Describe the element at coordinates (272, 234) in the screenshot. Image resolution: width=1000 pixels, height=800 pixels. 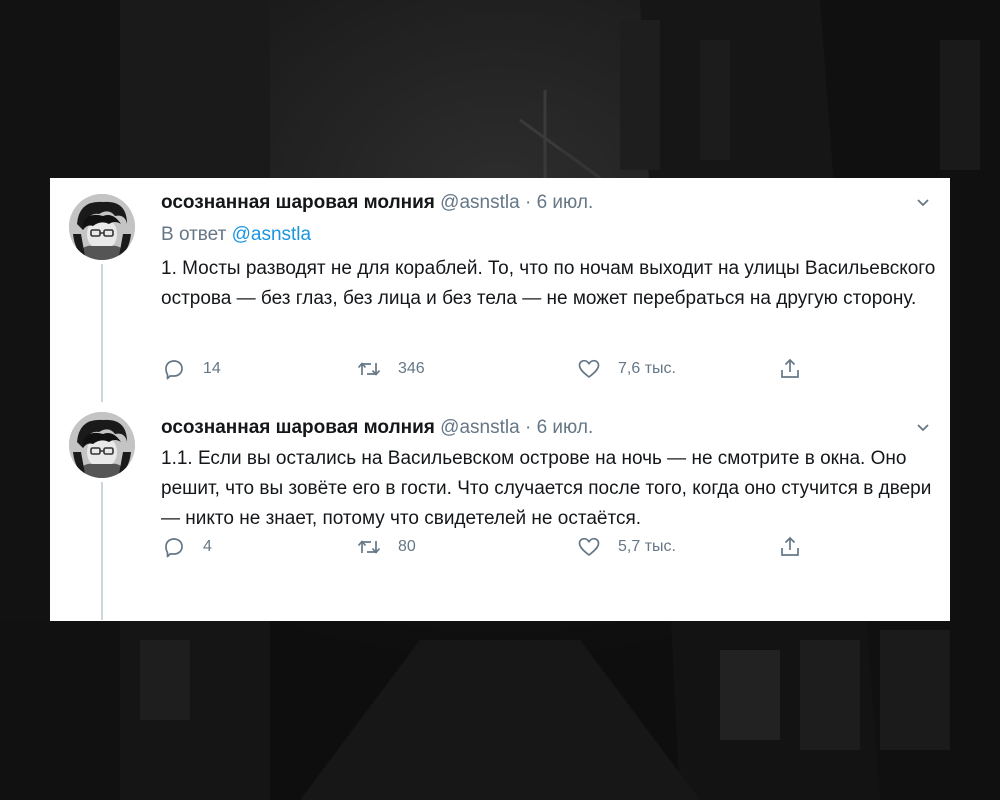
I see `reply-mention-link: @asnstla` at that location.